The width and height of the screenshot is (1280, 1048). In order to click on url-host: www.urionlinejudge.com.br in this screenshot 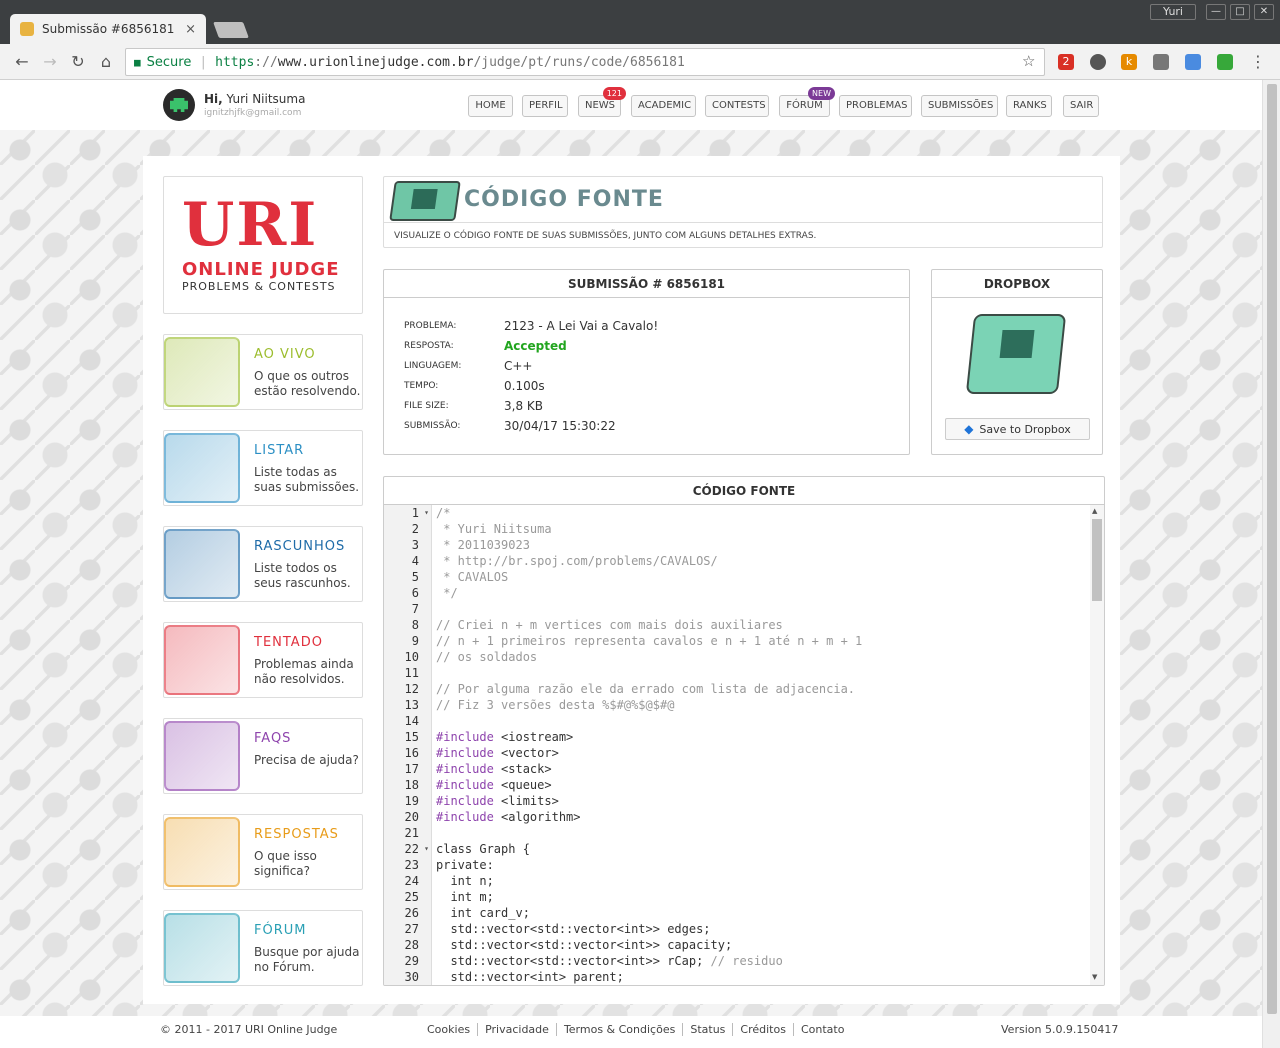, I will do `click(375, 62)`.